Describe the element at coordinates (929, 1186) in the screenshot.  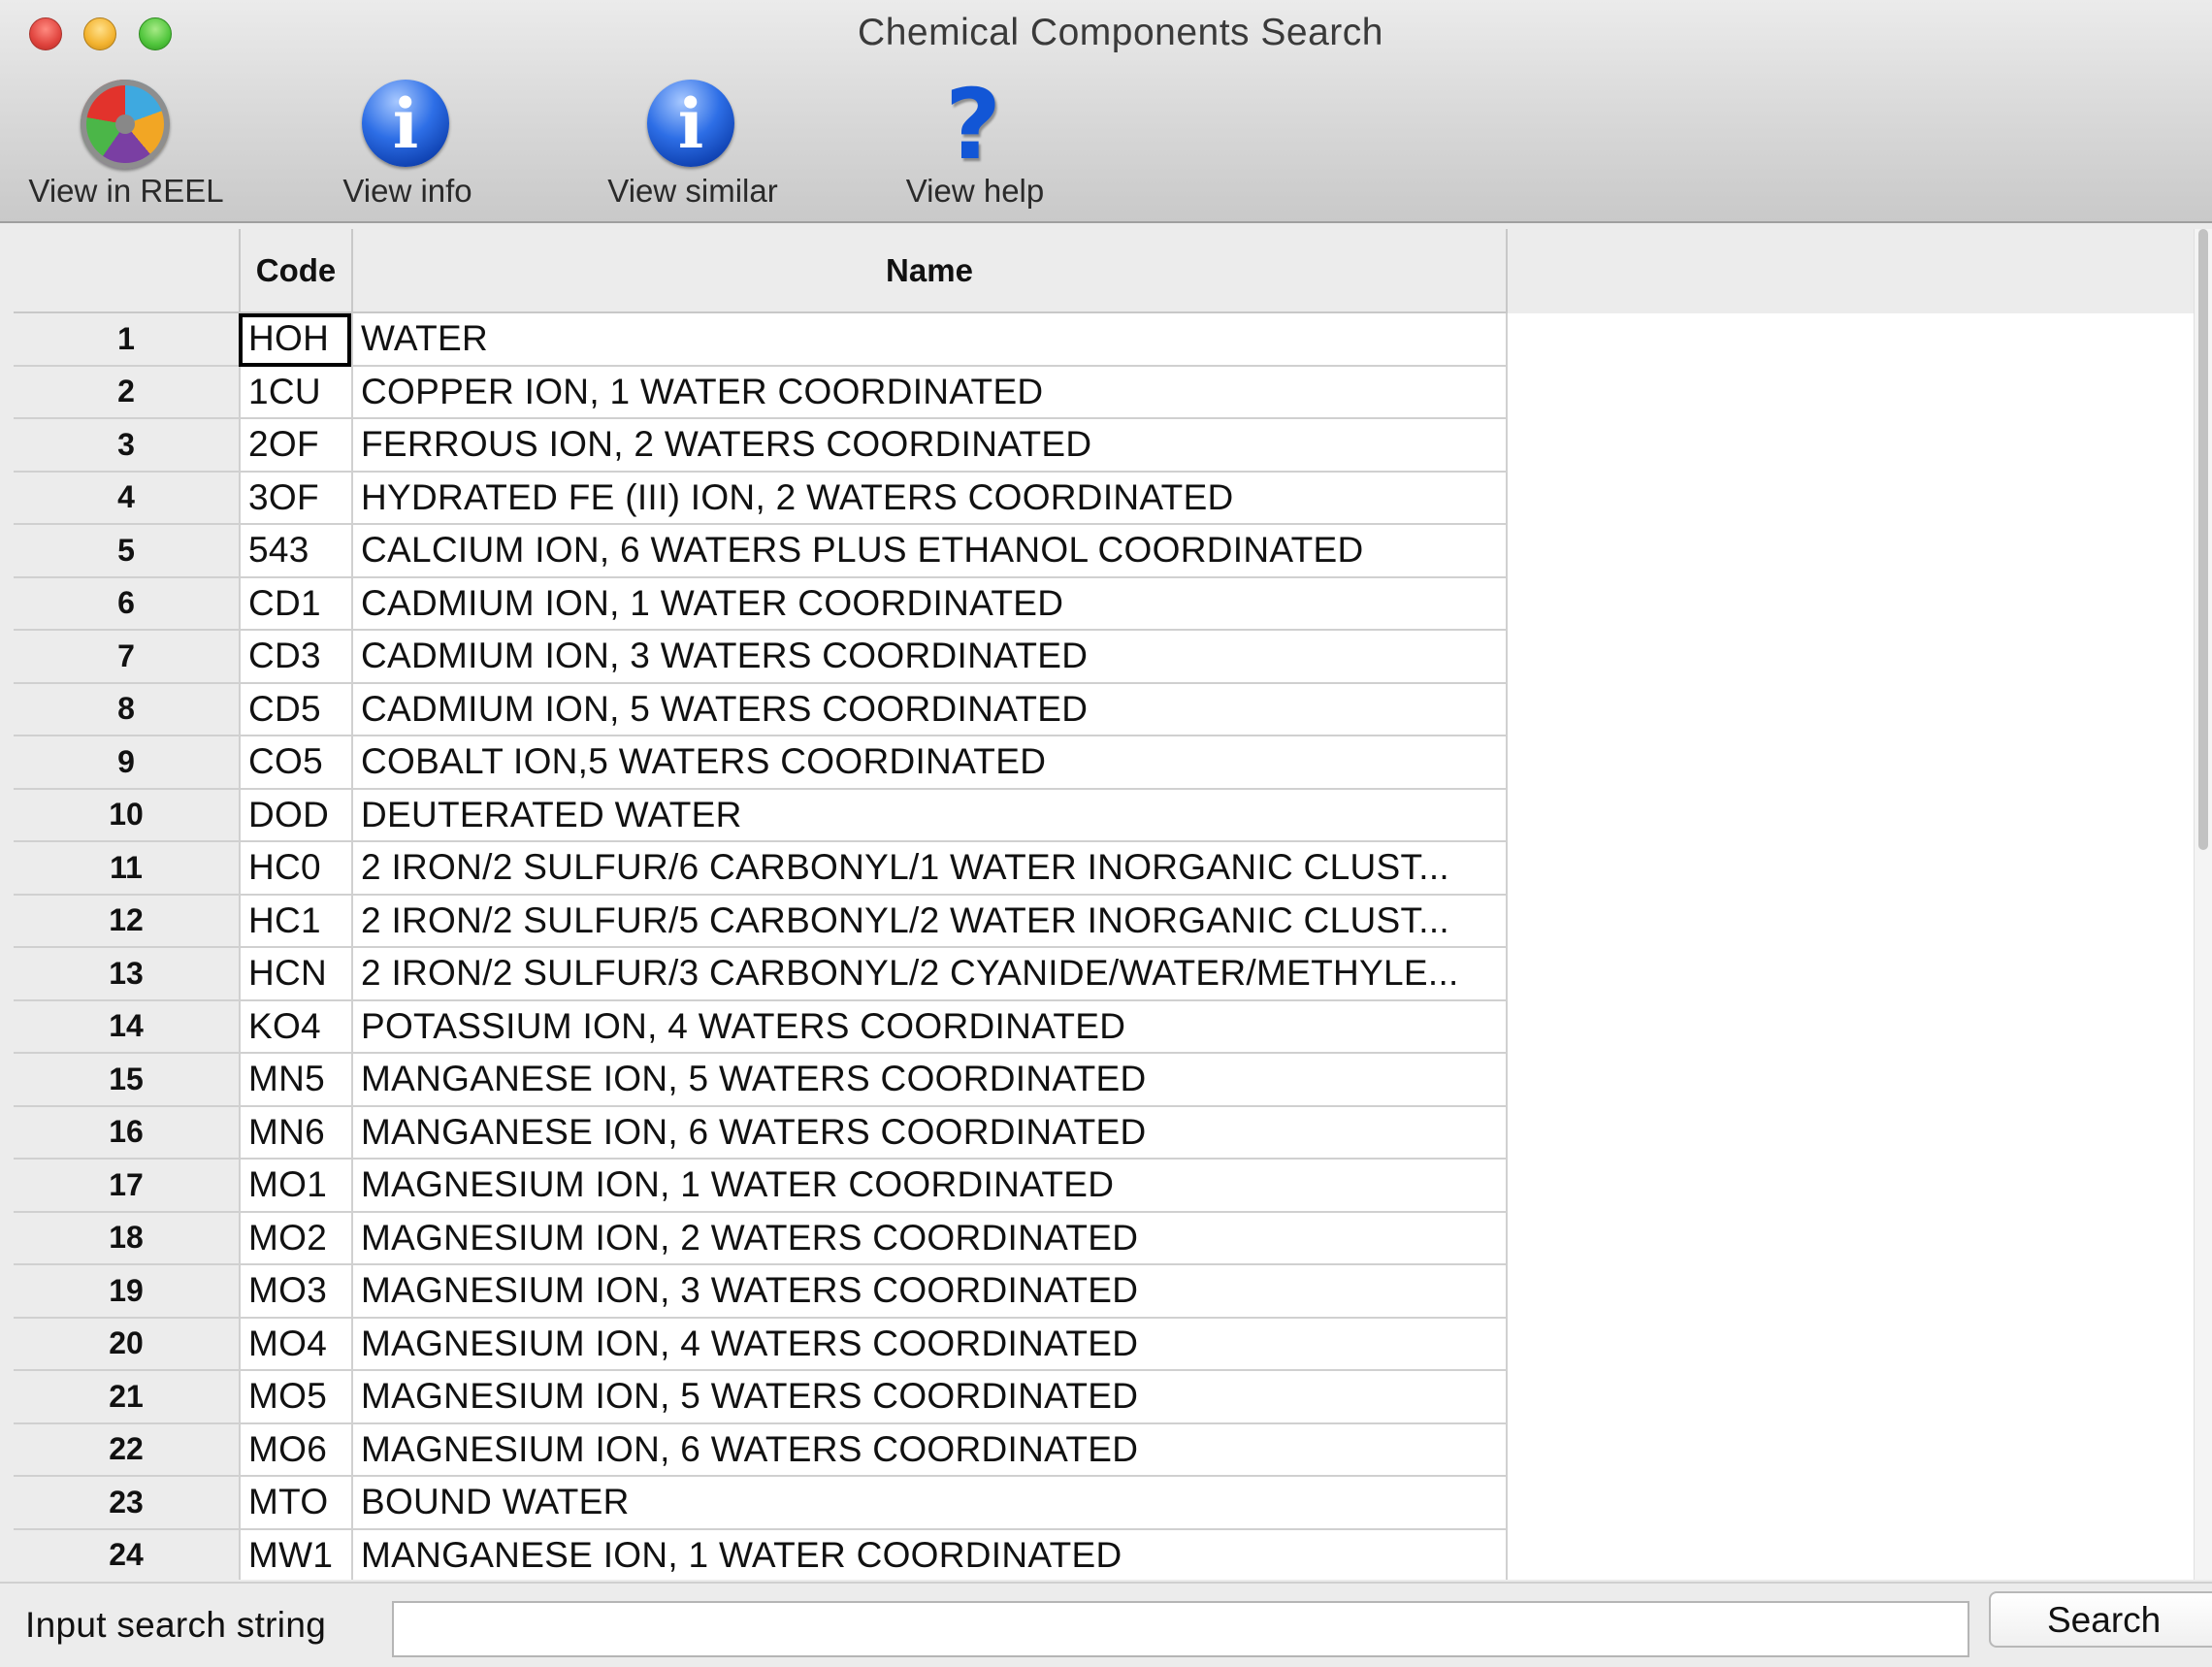
I see `name-cell: MAGNESIUM ION, 1 WATER COORDINATED` at that location.